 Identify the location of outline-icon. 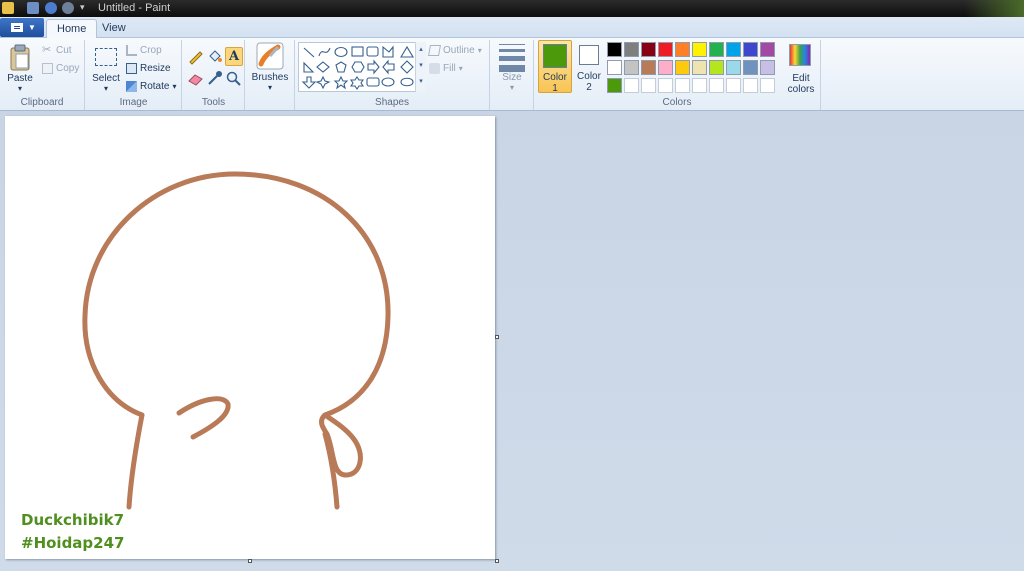
(434, 50).